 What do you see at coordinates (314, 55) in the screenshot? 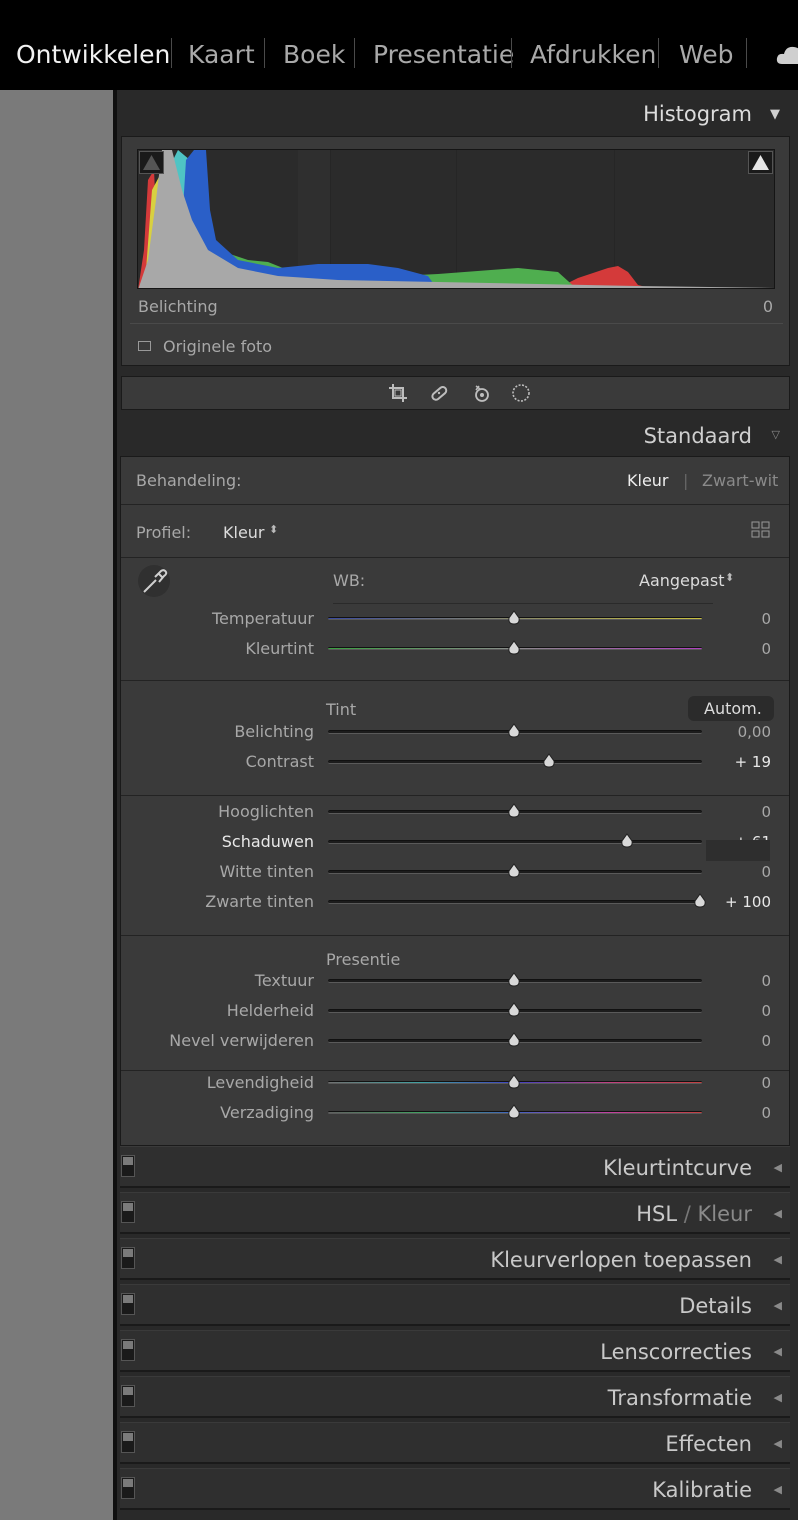
I see `module-book: Boek` at bounding box center [314, 55].